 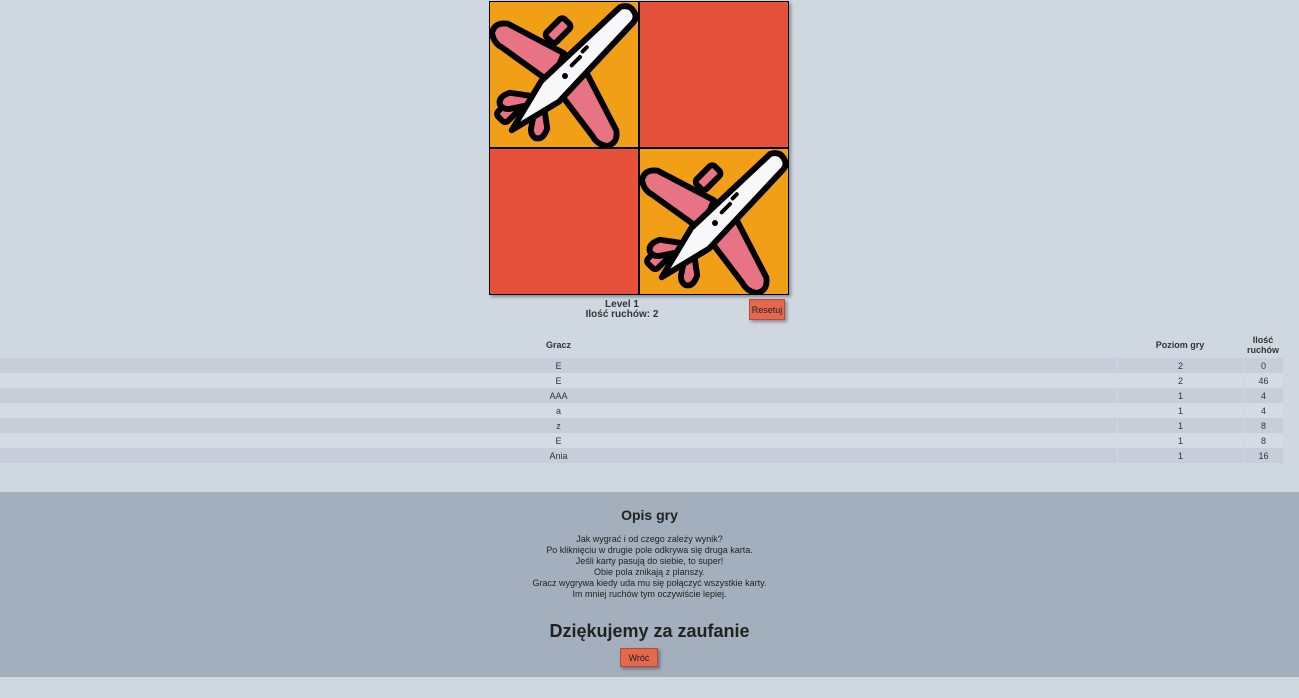 I want to click on game-board, so click(x=639, y=148).